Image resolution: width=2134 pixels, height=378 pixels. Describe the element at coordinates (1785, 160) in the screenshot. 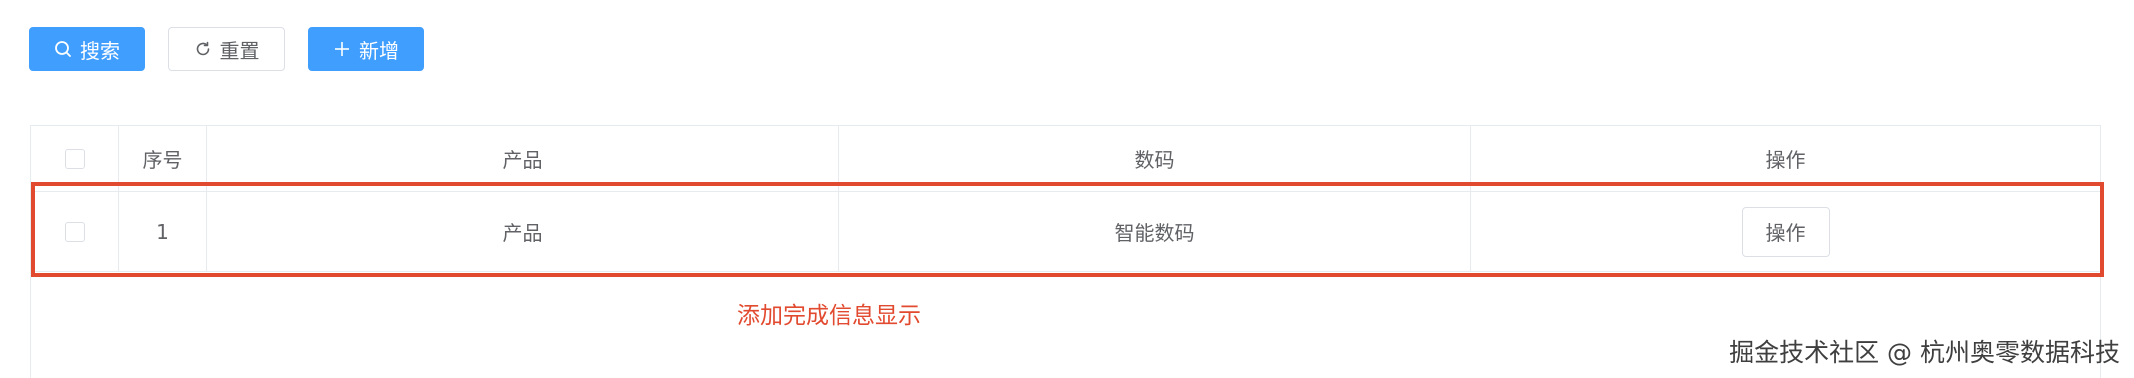

I see `column-header-action: 操作` at that location.